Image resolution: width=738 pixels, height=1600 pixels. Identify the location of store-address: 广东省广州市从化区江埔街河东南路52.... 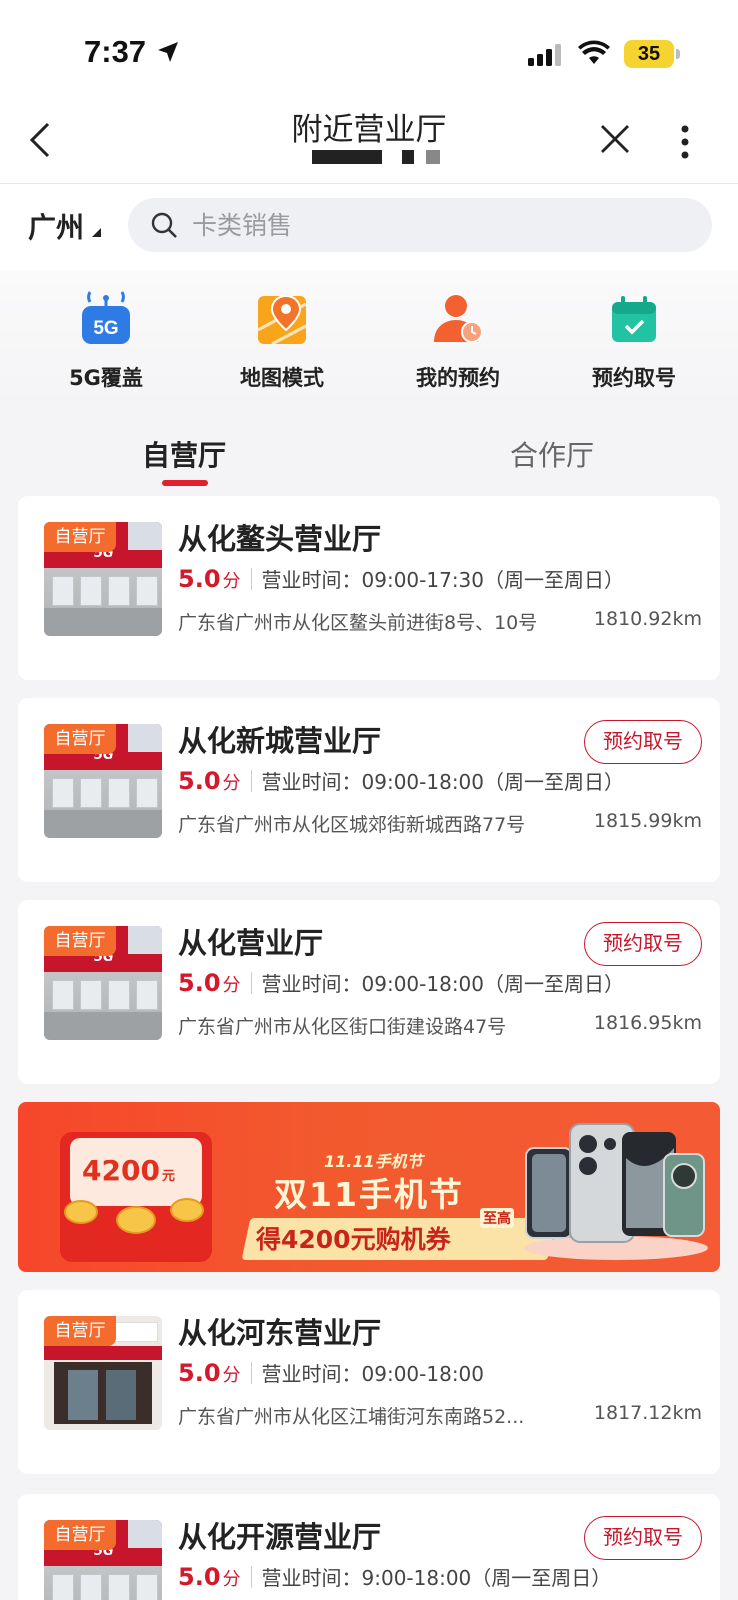
(351, 1417).